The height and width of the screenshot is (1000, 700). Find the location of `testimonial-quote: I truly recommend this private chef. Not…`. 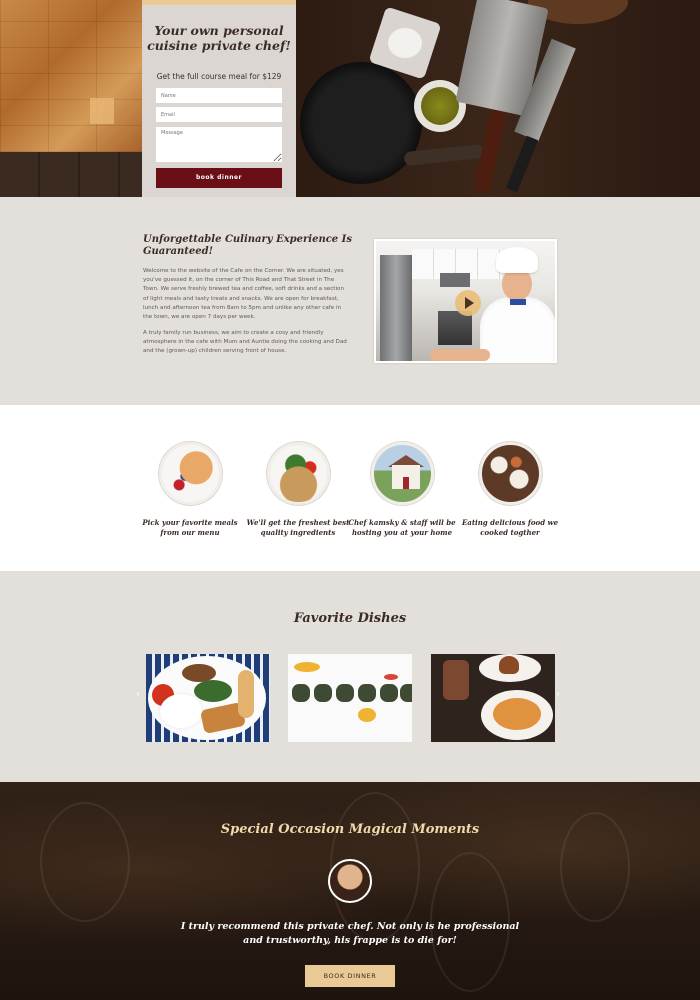

testimonial-quote: I truly recommend this private chef. Not… is located at coordinates (350, 933).